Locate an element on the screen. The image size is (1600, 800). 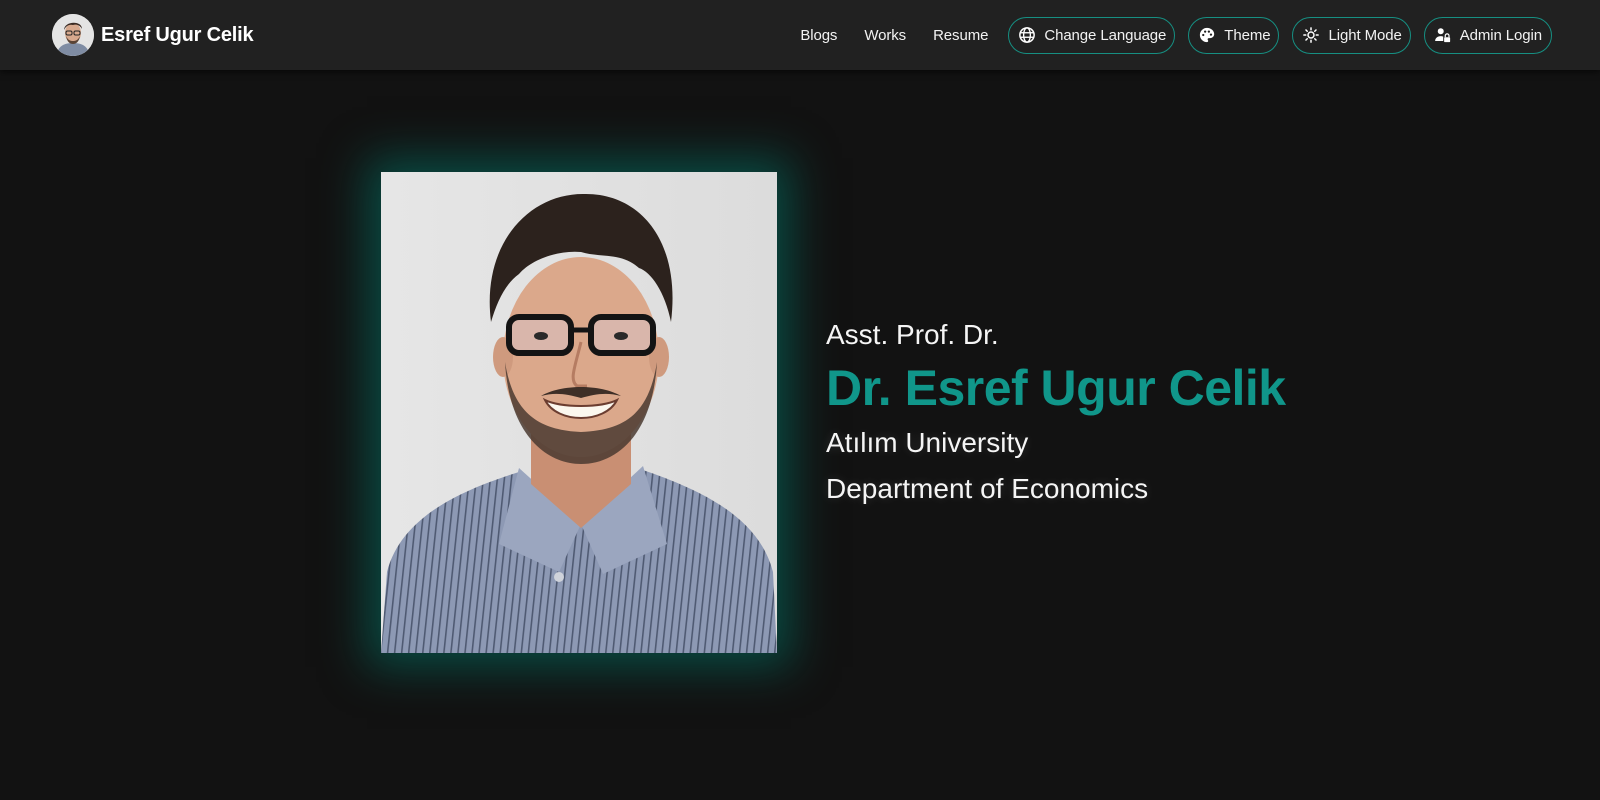
sun-icon is located at coordinates (1311, 35).